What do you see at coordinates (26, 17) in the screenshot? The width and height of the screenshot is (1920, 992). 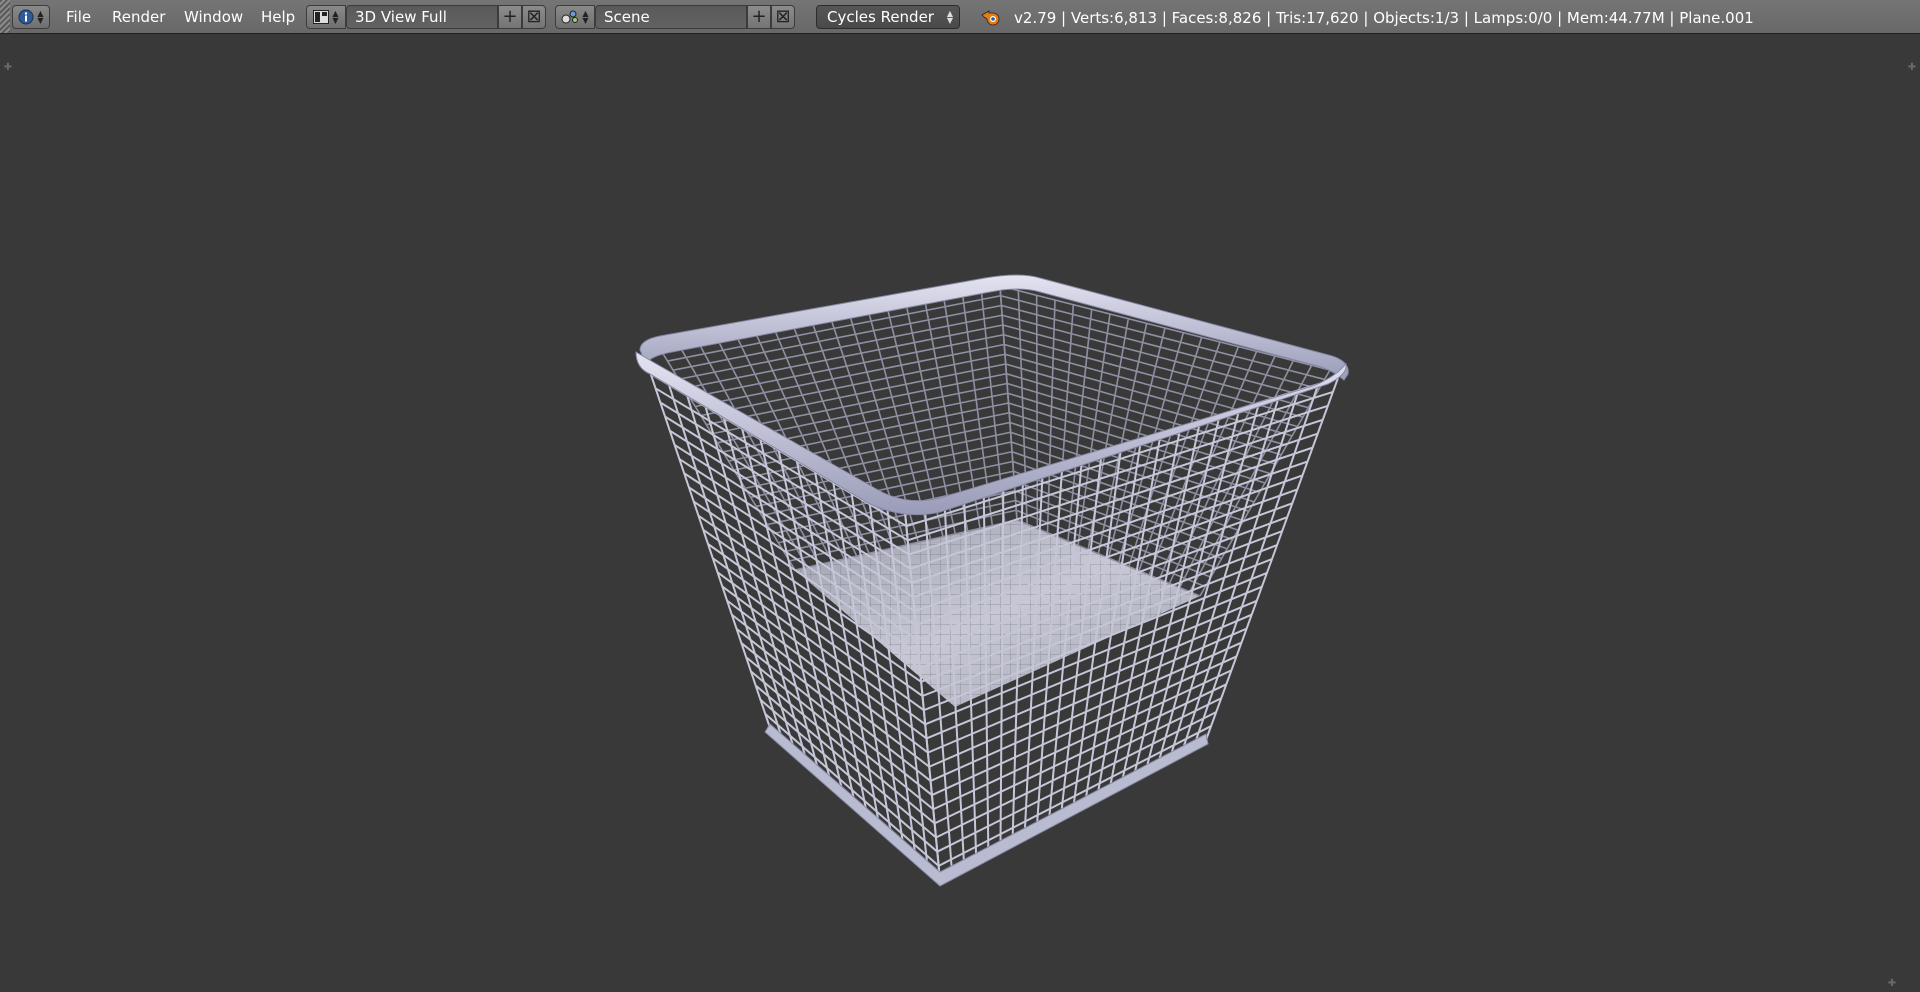 I see `info-icon` at bounding box center [26, 17].